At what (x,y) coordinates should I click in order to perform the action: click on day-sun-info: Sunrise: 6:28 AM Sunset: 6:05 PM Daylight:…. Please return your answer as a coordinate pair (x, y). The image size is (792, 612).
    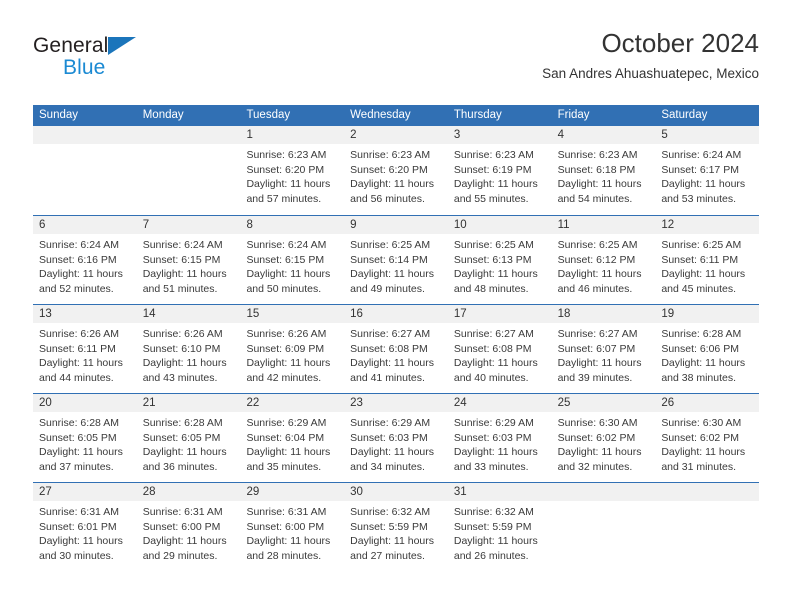
    Looking at the image, I should click on (85, 443).